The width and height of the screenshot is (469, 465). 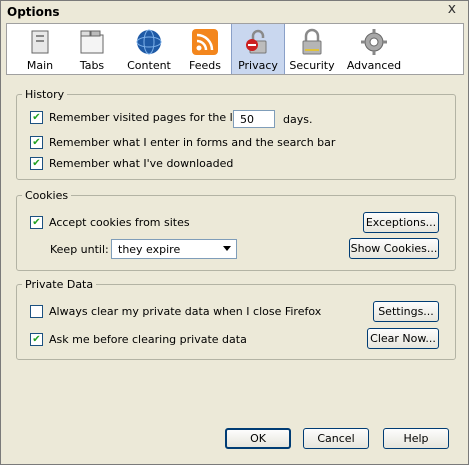 I want to click on remember-downloads-checkbox: ✔, so click(x=36, y=163).